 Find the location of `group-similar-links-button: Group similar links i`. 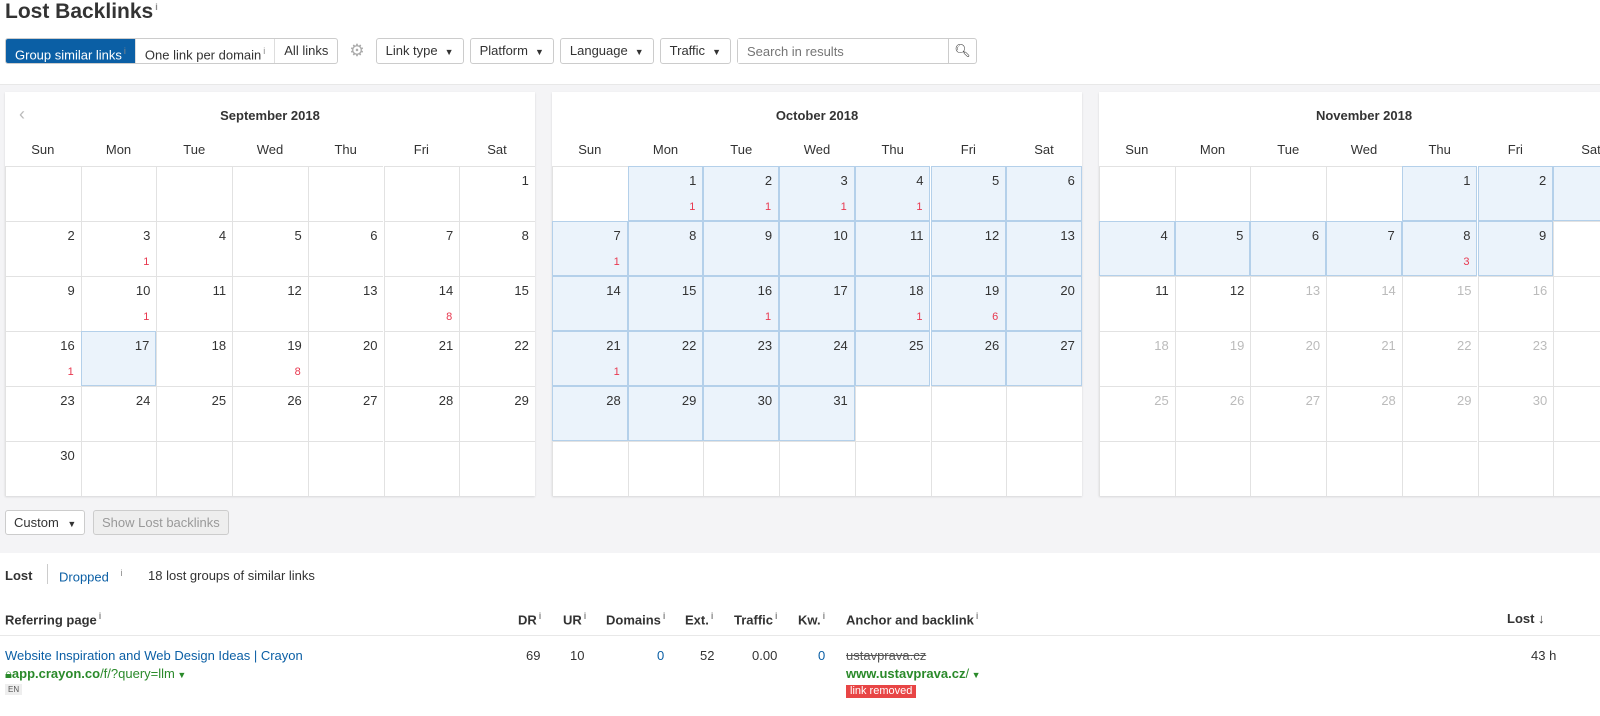

group-similar-links-button: Group similar links i is located at coordinates (71, 51).